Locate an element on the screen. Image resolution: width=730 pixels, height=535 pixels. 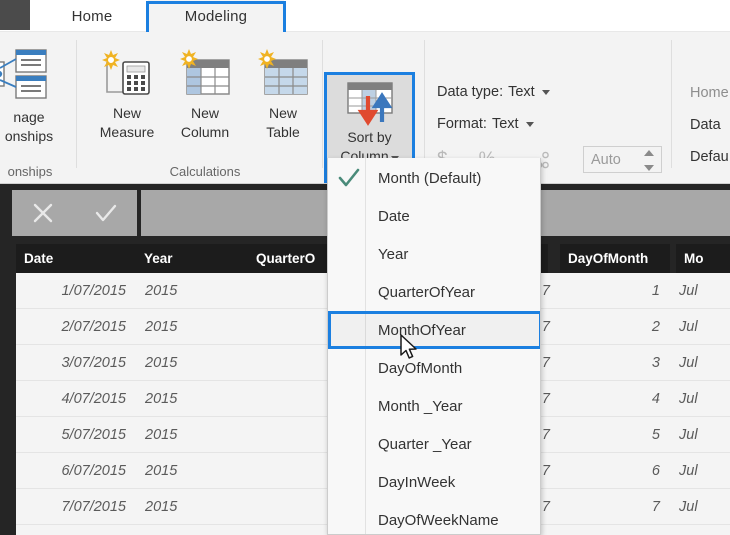
new-measure-button: New Measure is located at coordinates (127, 100).